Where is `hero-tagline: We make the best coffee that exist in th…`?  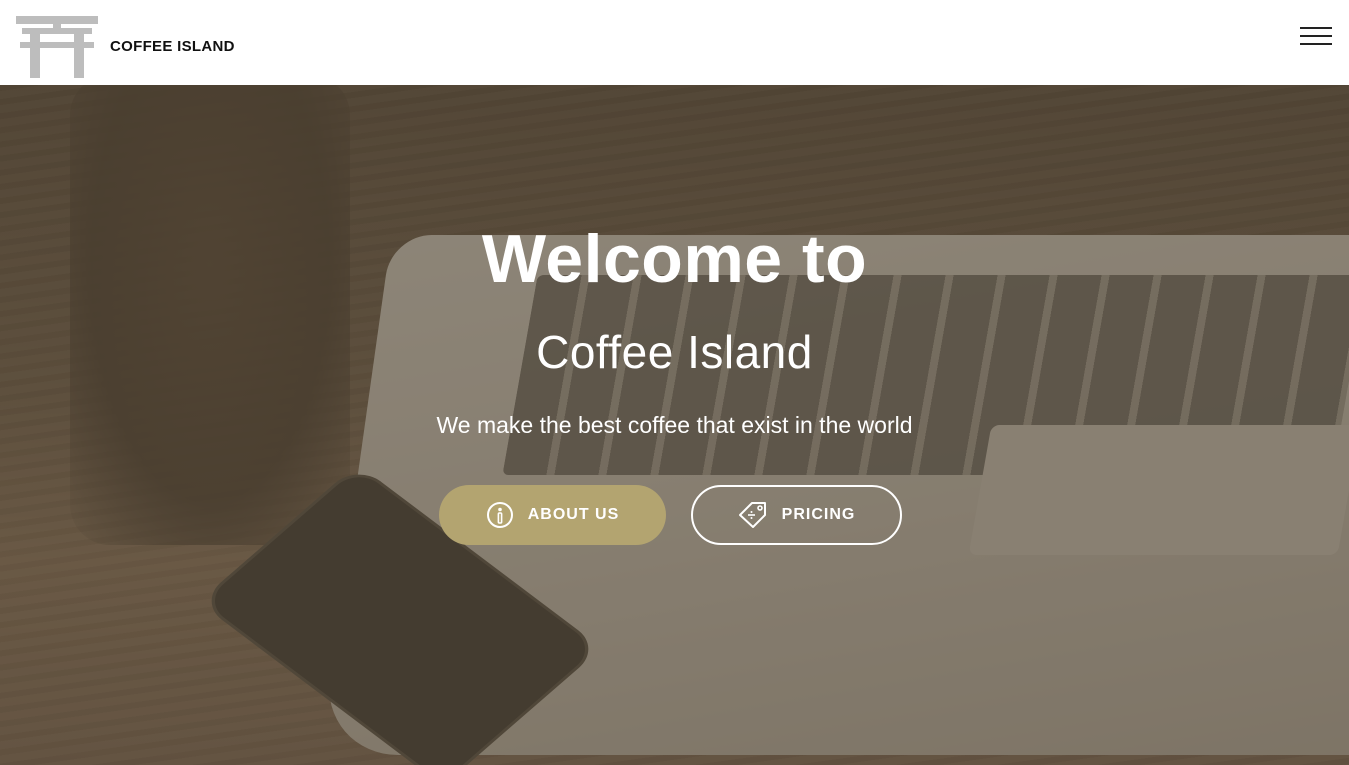
hero-tagline: We make the best coffee that exist in th… is located at coordinates (674, 425).